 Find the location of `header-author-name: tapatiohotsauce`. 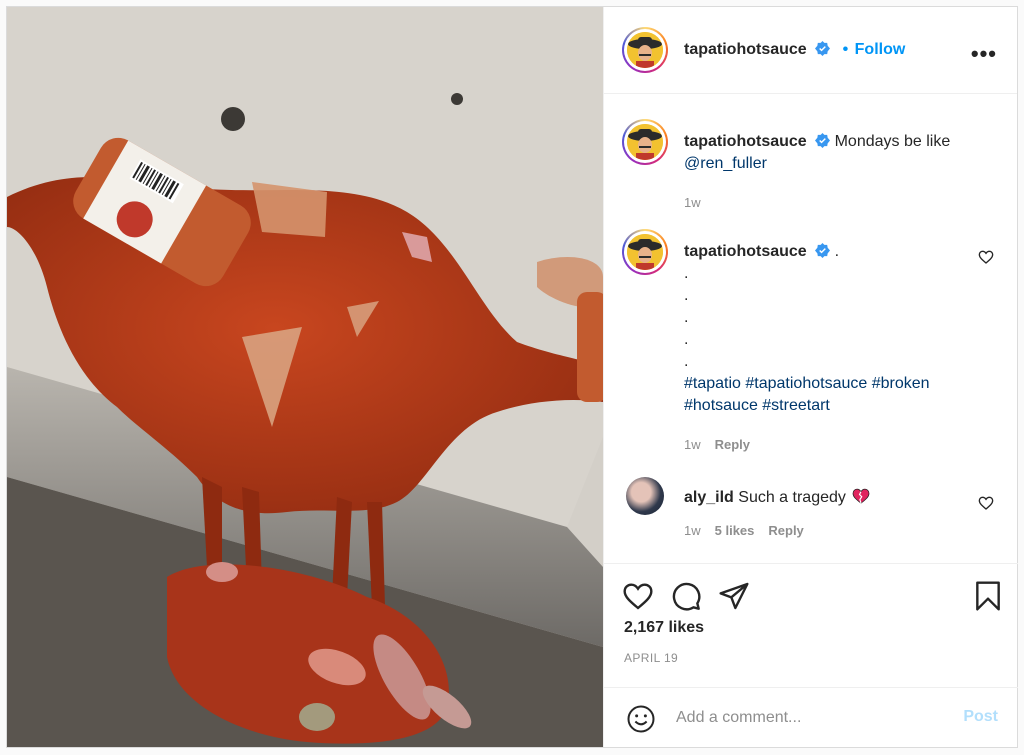

header-author-name: tapatiohotsauce is located at coordinates (745, 49).